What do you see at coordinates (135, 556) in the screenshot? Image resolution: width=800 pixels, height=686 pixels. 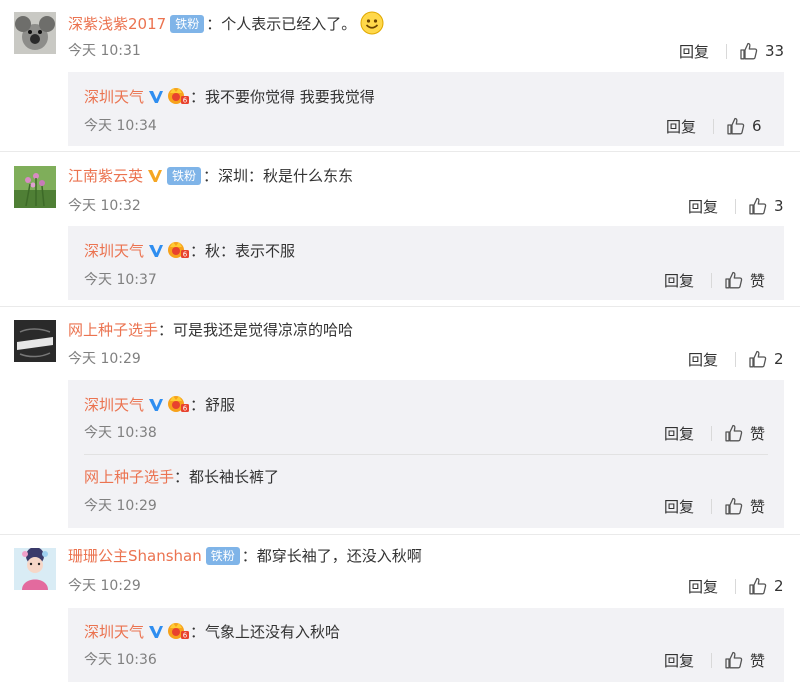 I see `username: 珊珊公主Shanshan` at bounding box center [135, 556].